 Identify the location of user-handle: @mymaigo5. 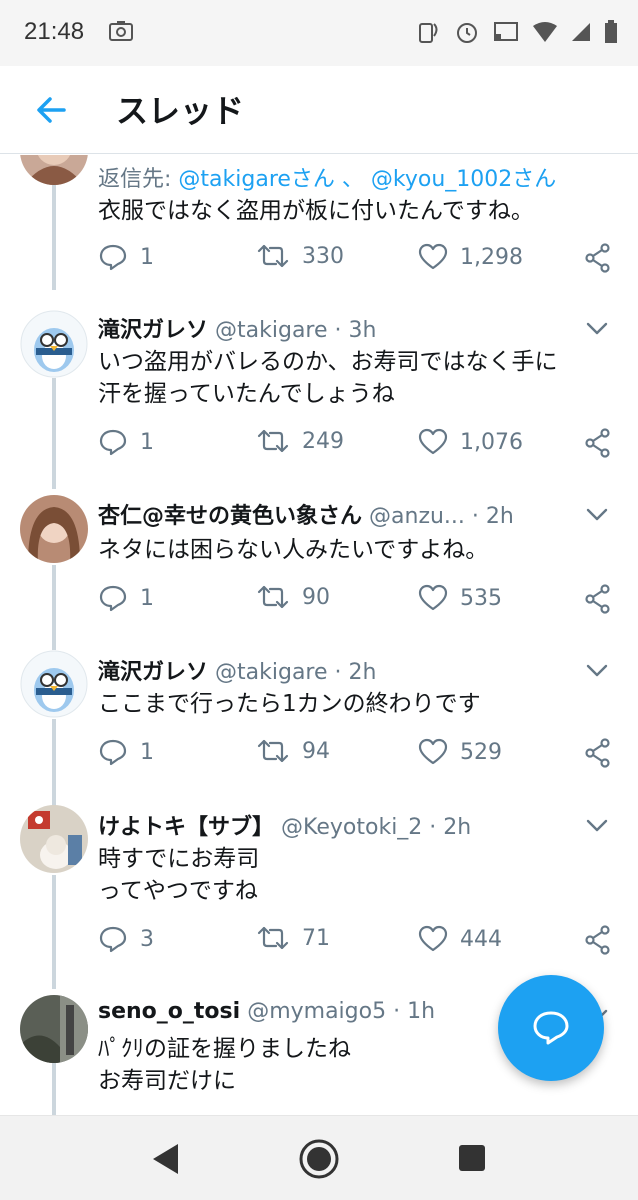
(316, 1011).